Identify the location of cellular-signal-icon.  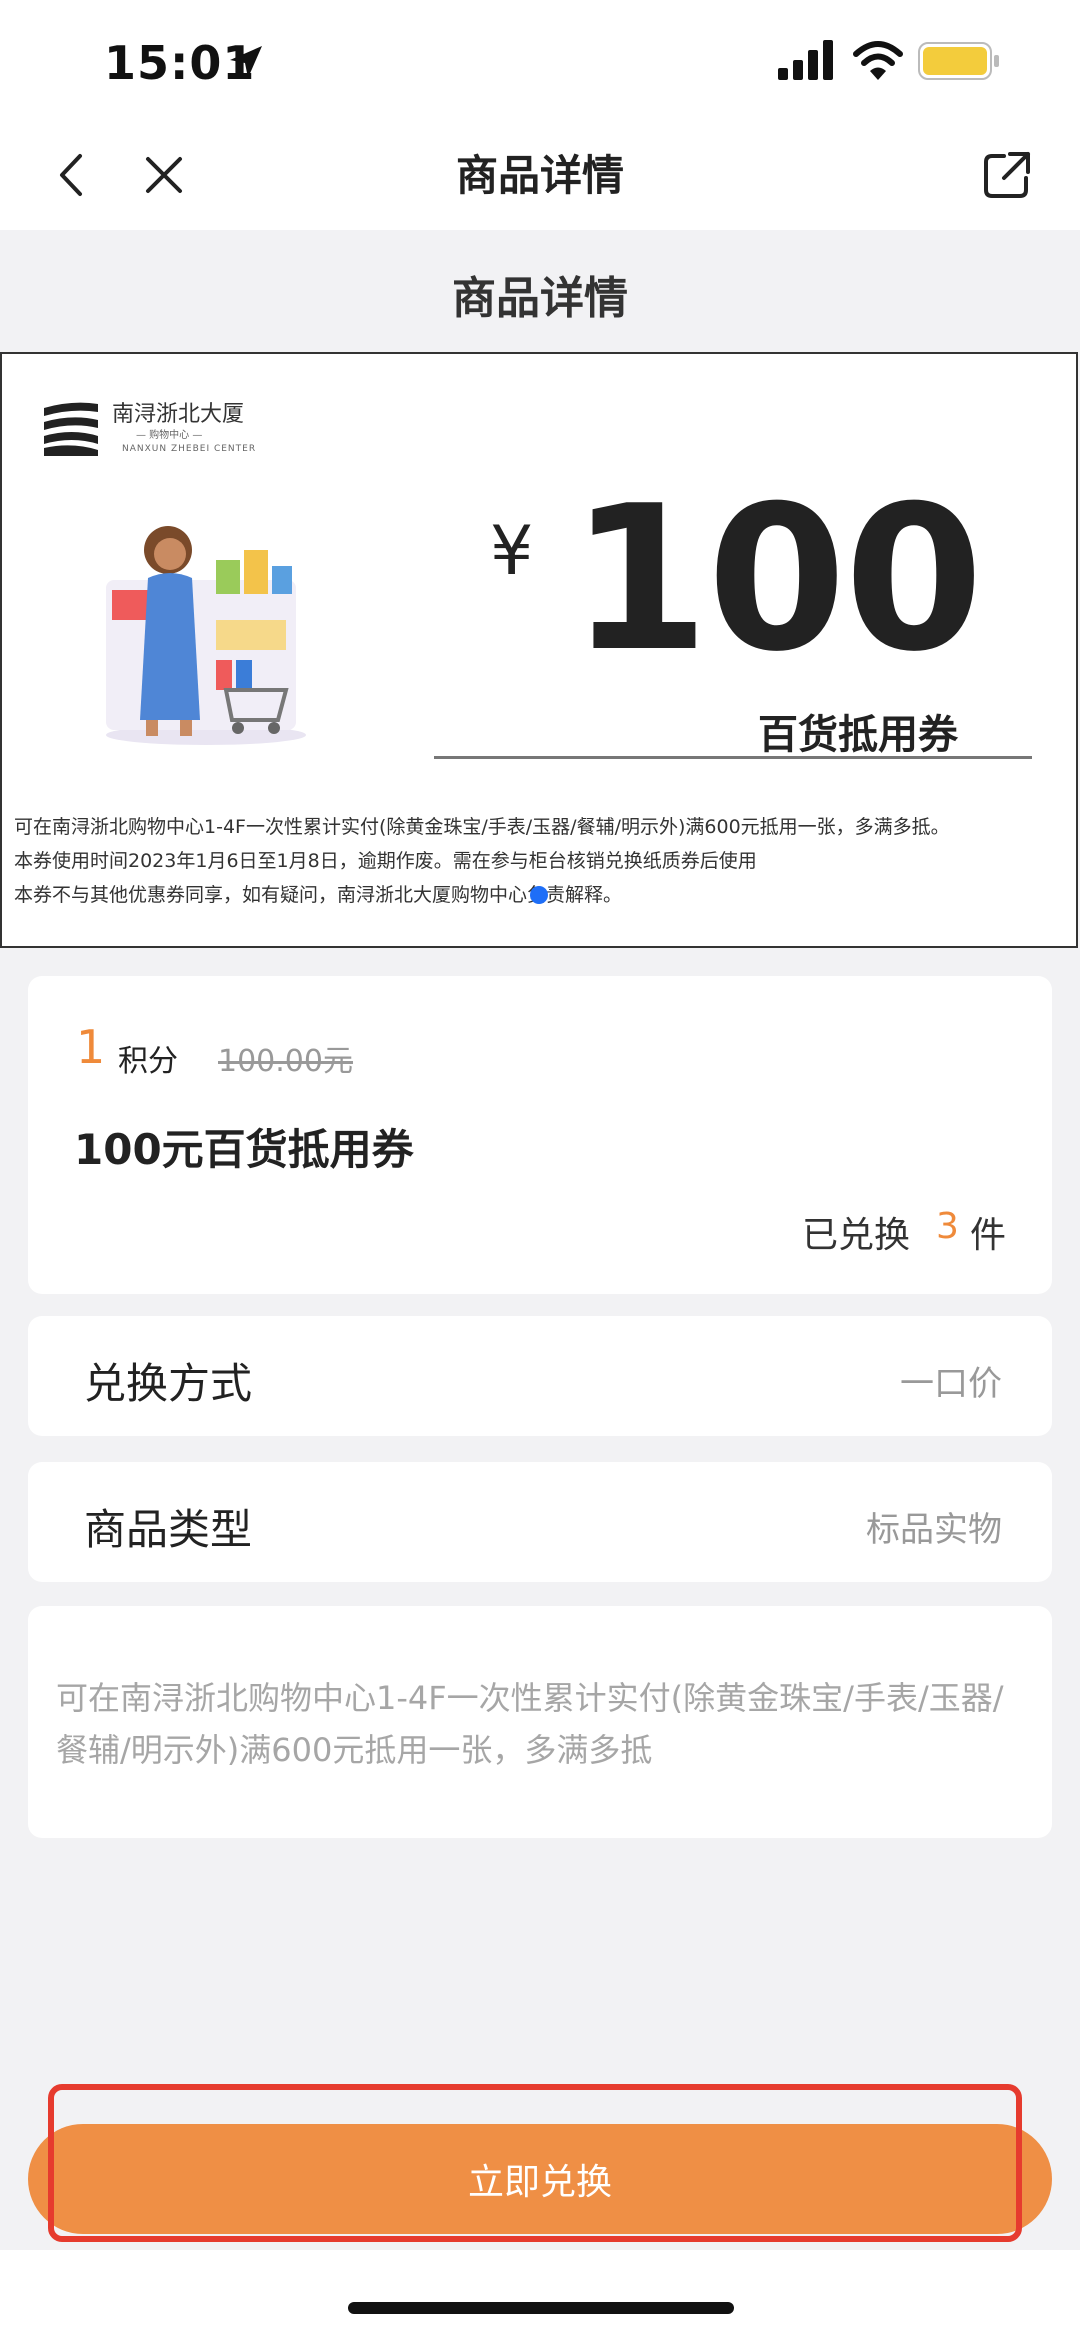
(805, 60).